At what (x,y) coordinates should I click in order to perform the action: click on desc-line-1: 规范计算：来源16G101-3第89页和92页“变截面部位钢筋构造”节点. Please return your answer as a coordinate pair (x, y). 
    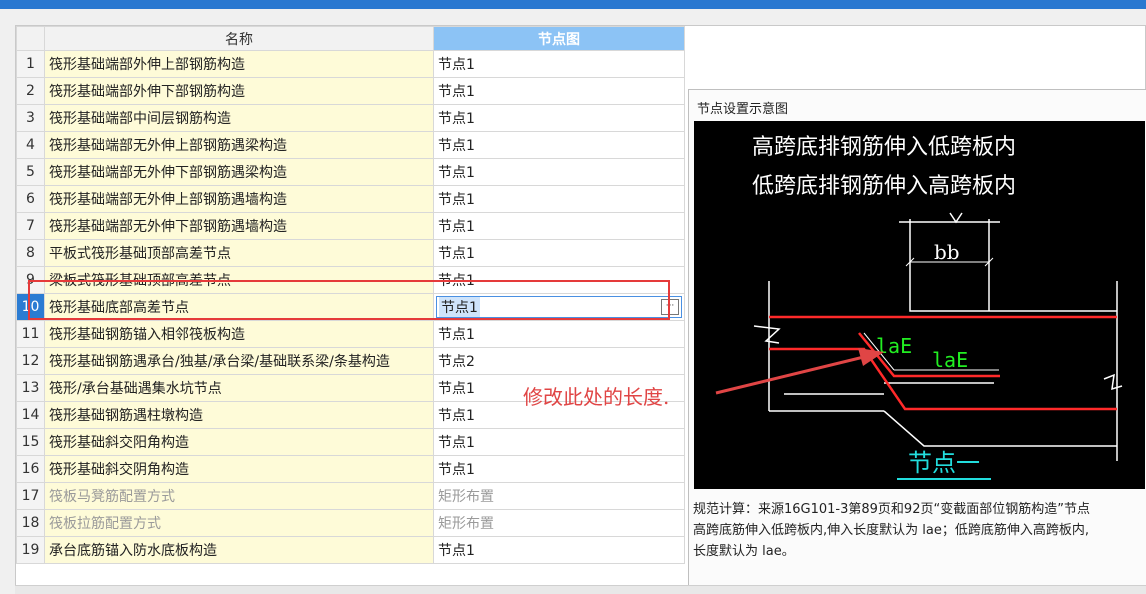
    Looking at the image, I should click on (891, 509).